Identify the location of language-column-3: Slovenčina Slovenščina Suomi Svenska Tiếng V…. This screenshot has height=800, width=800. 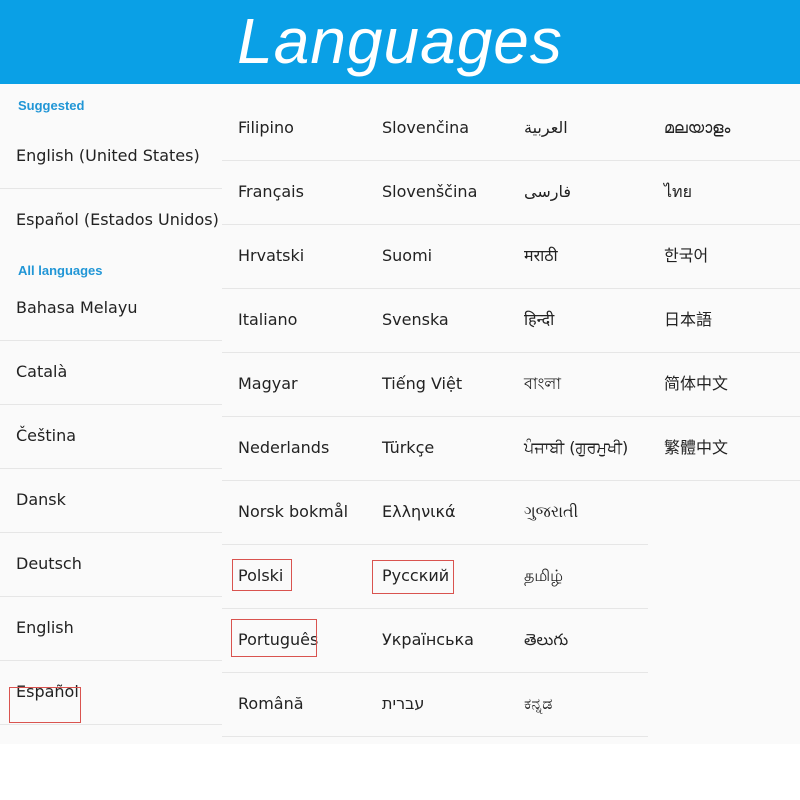
(437, 414).